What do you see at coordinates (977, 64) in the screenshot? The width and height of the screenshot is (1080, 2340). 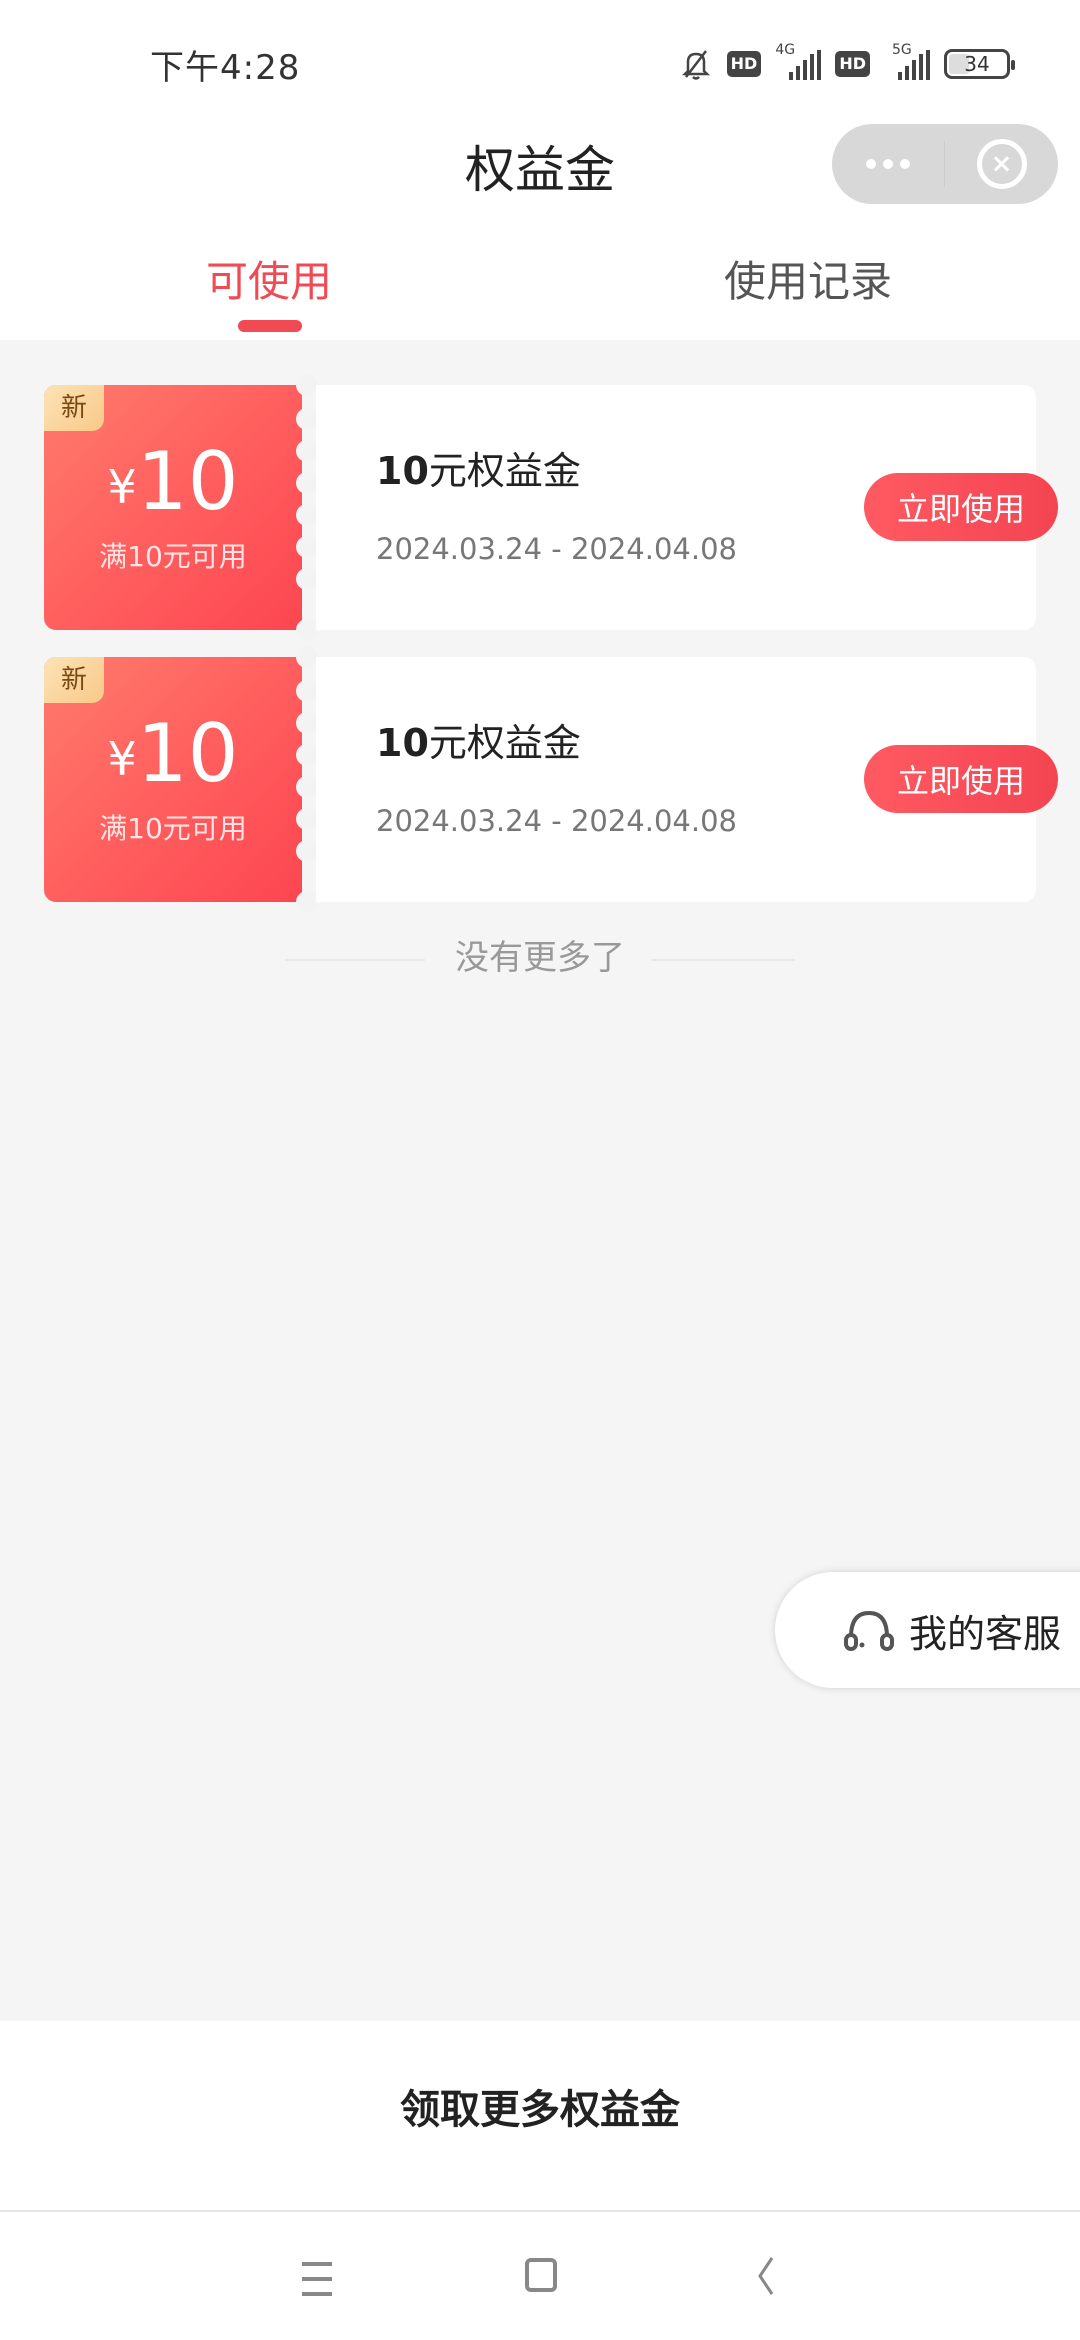 I see `battery-level: 34` at bounding box center [977, 64].